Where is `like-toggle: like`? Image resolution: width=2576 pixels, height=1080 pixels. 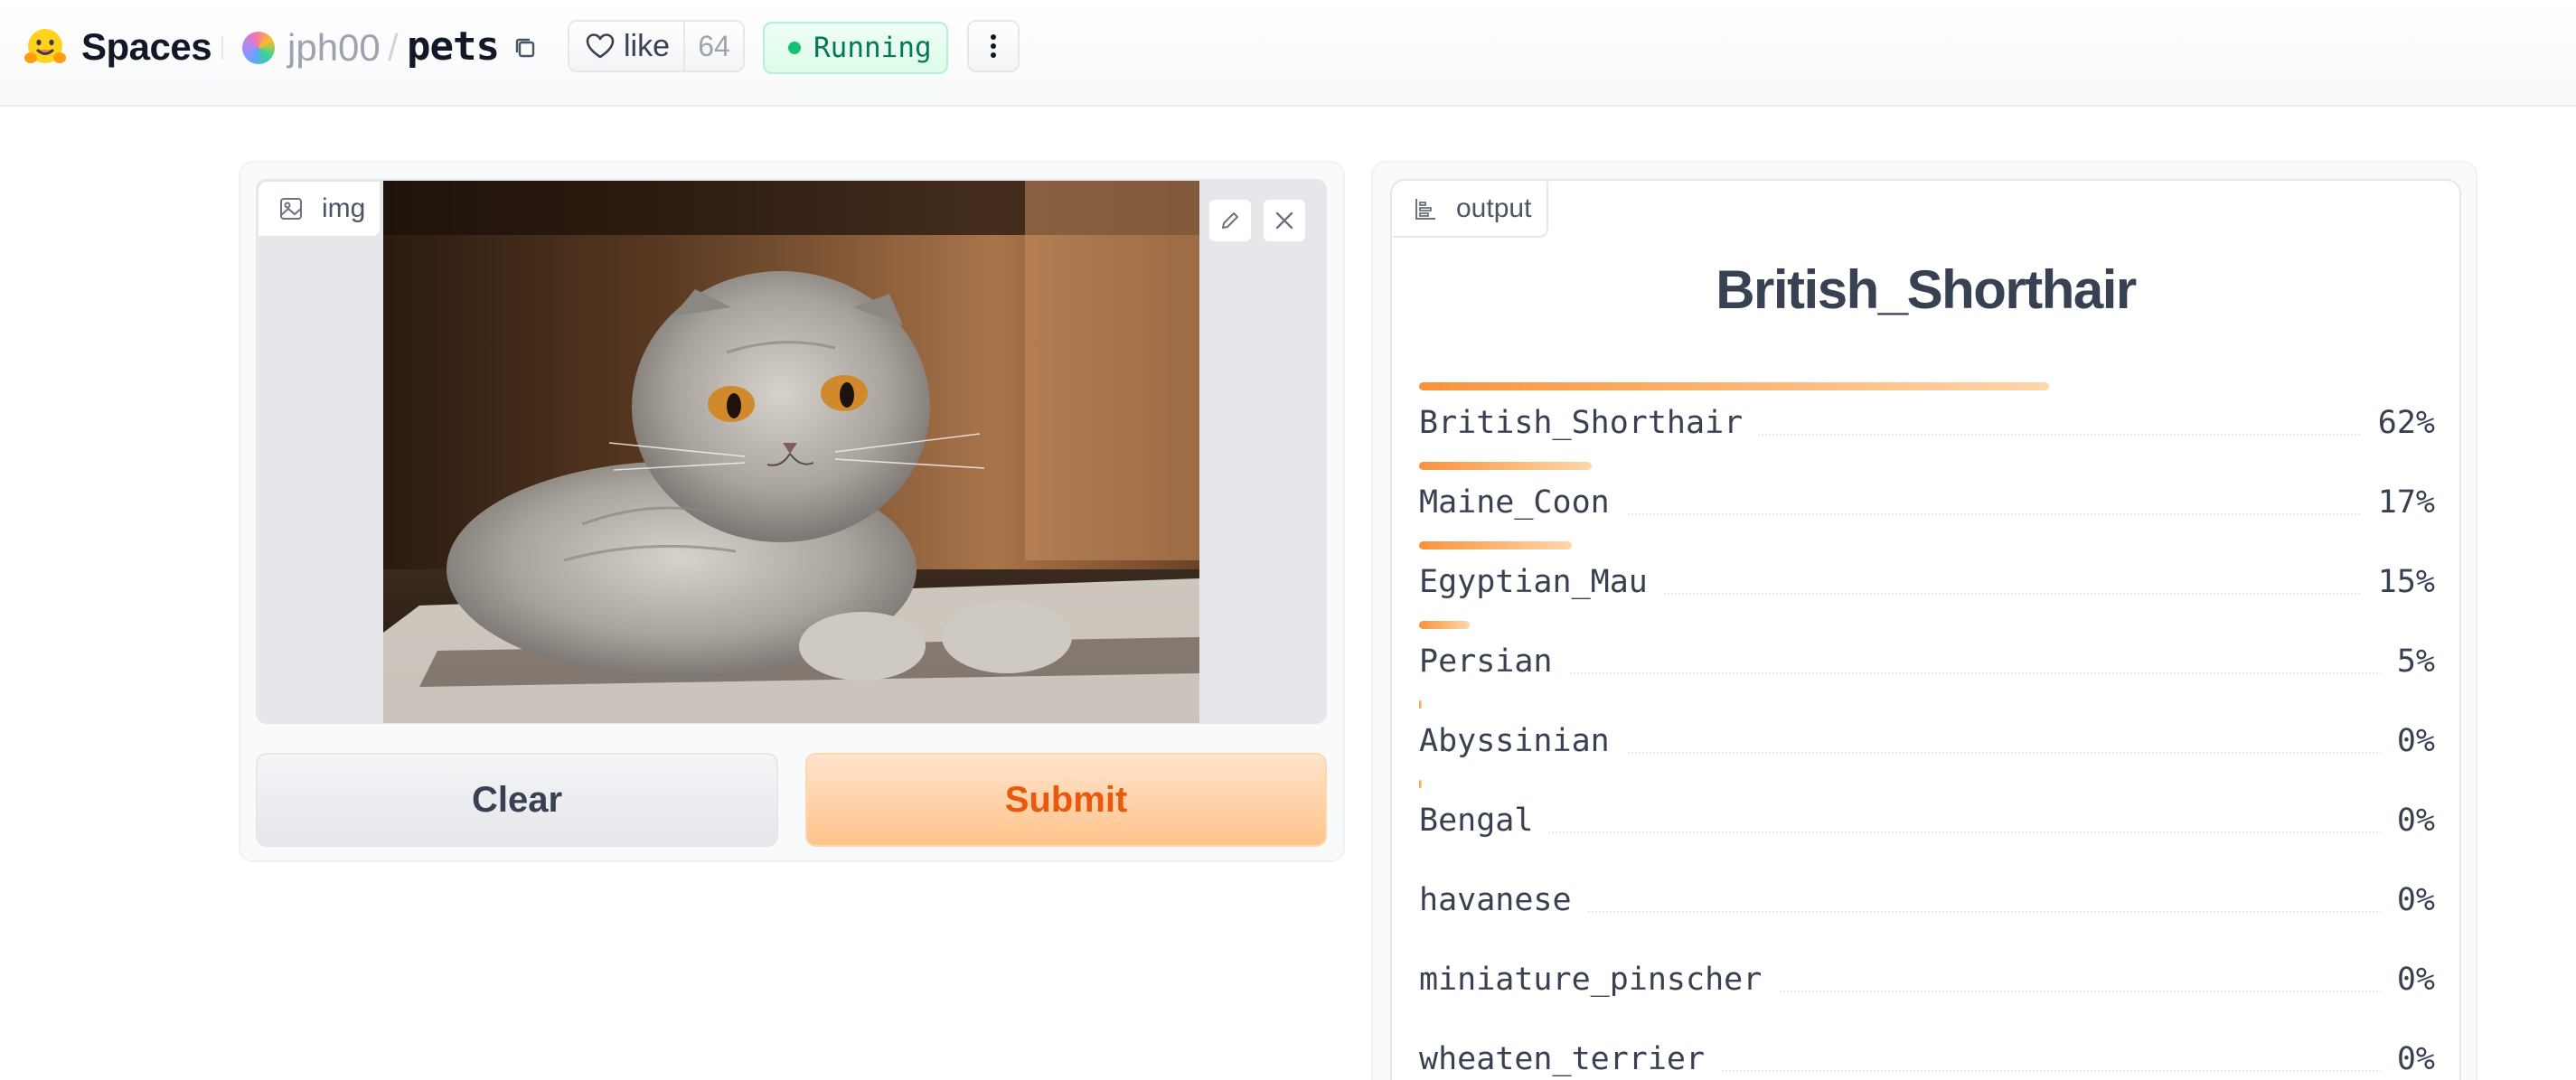 like-toggle: like is located at coordinates (627, 46).